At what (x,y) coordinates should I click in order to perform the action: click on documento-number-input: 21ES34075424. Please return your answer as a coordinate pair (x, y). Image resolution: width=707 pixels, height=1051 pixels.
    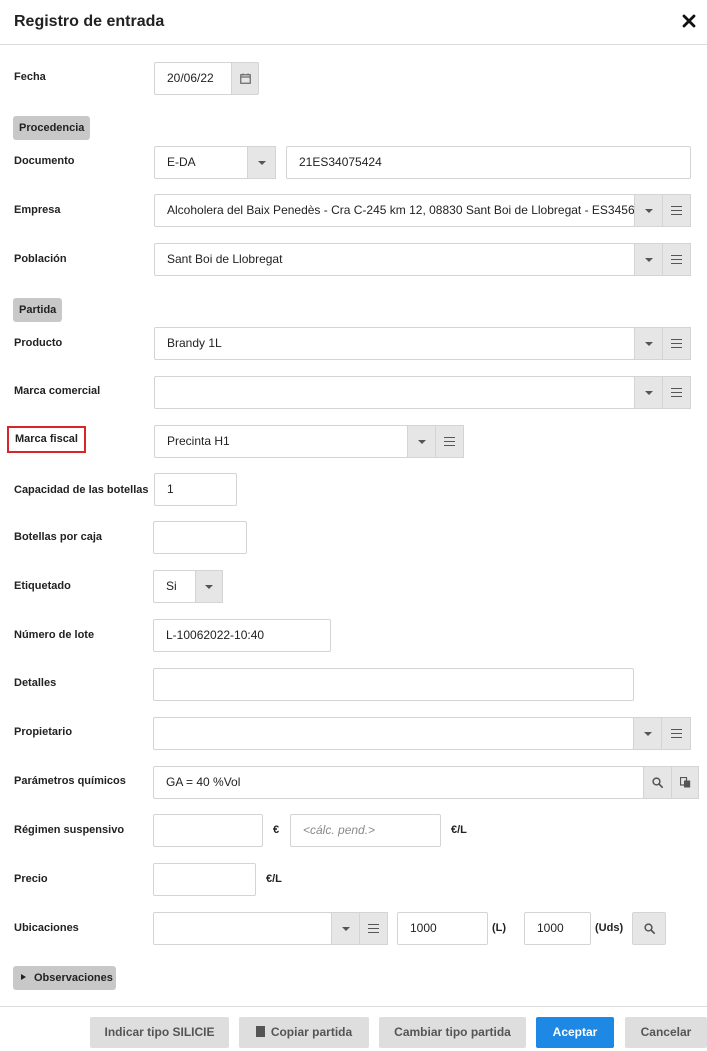
    Looking at the image, I should click on (488, 162).